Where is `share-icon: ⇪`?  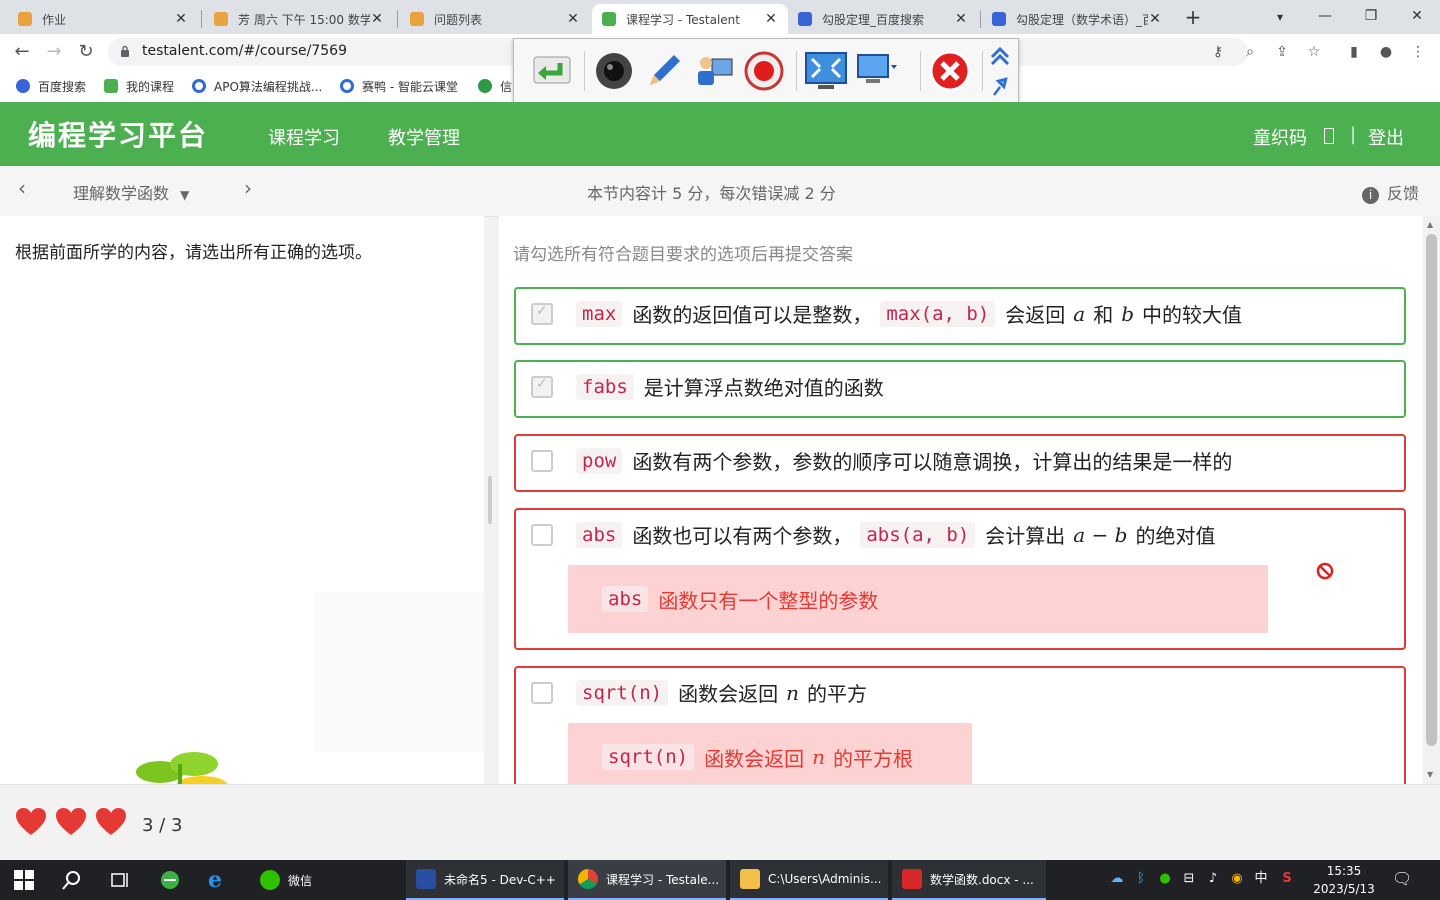
share-icon: ⇪ is located at coordinates (1282, 52).